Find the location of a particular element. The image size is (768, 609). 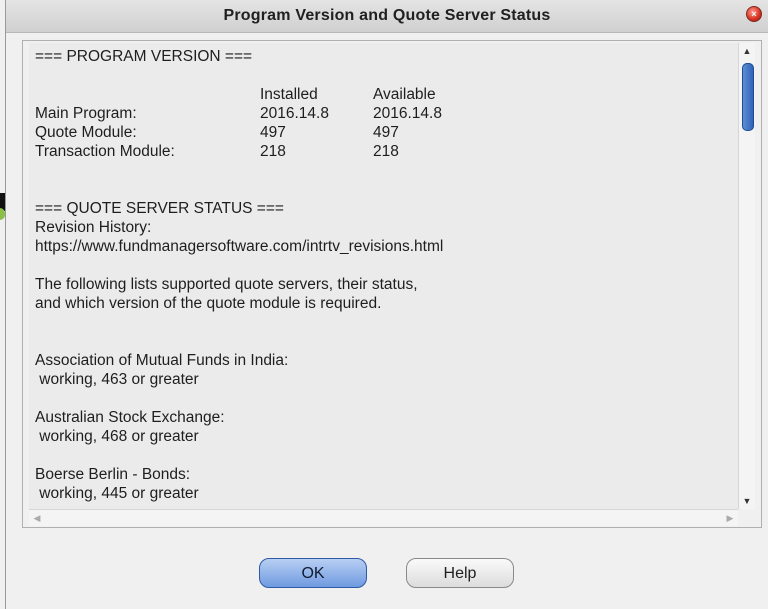

version-installed: 218 is located at coordinates (273, 151).